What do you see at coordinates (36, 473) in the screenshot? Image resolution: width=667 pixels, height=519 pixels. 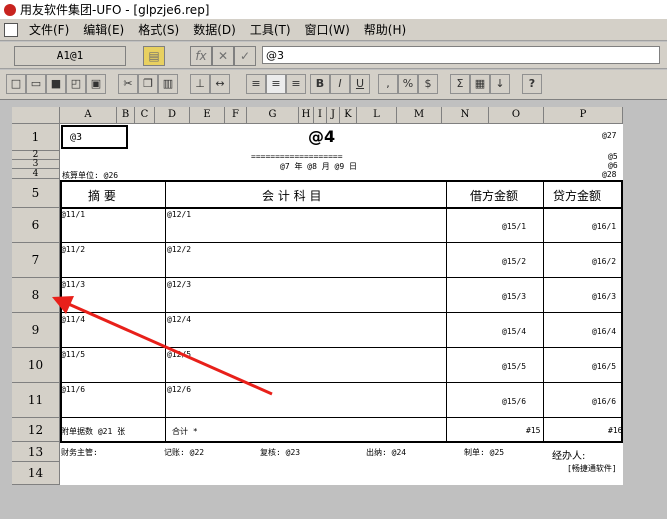 I see `row-header-14: 14` at bounding box center [36, 473].